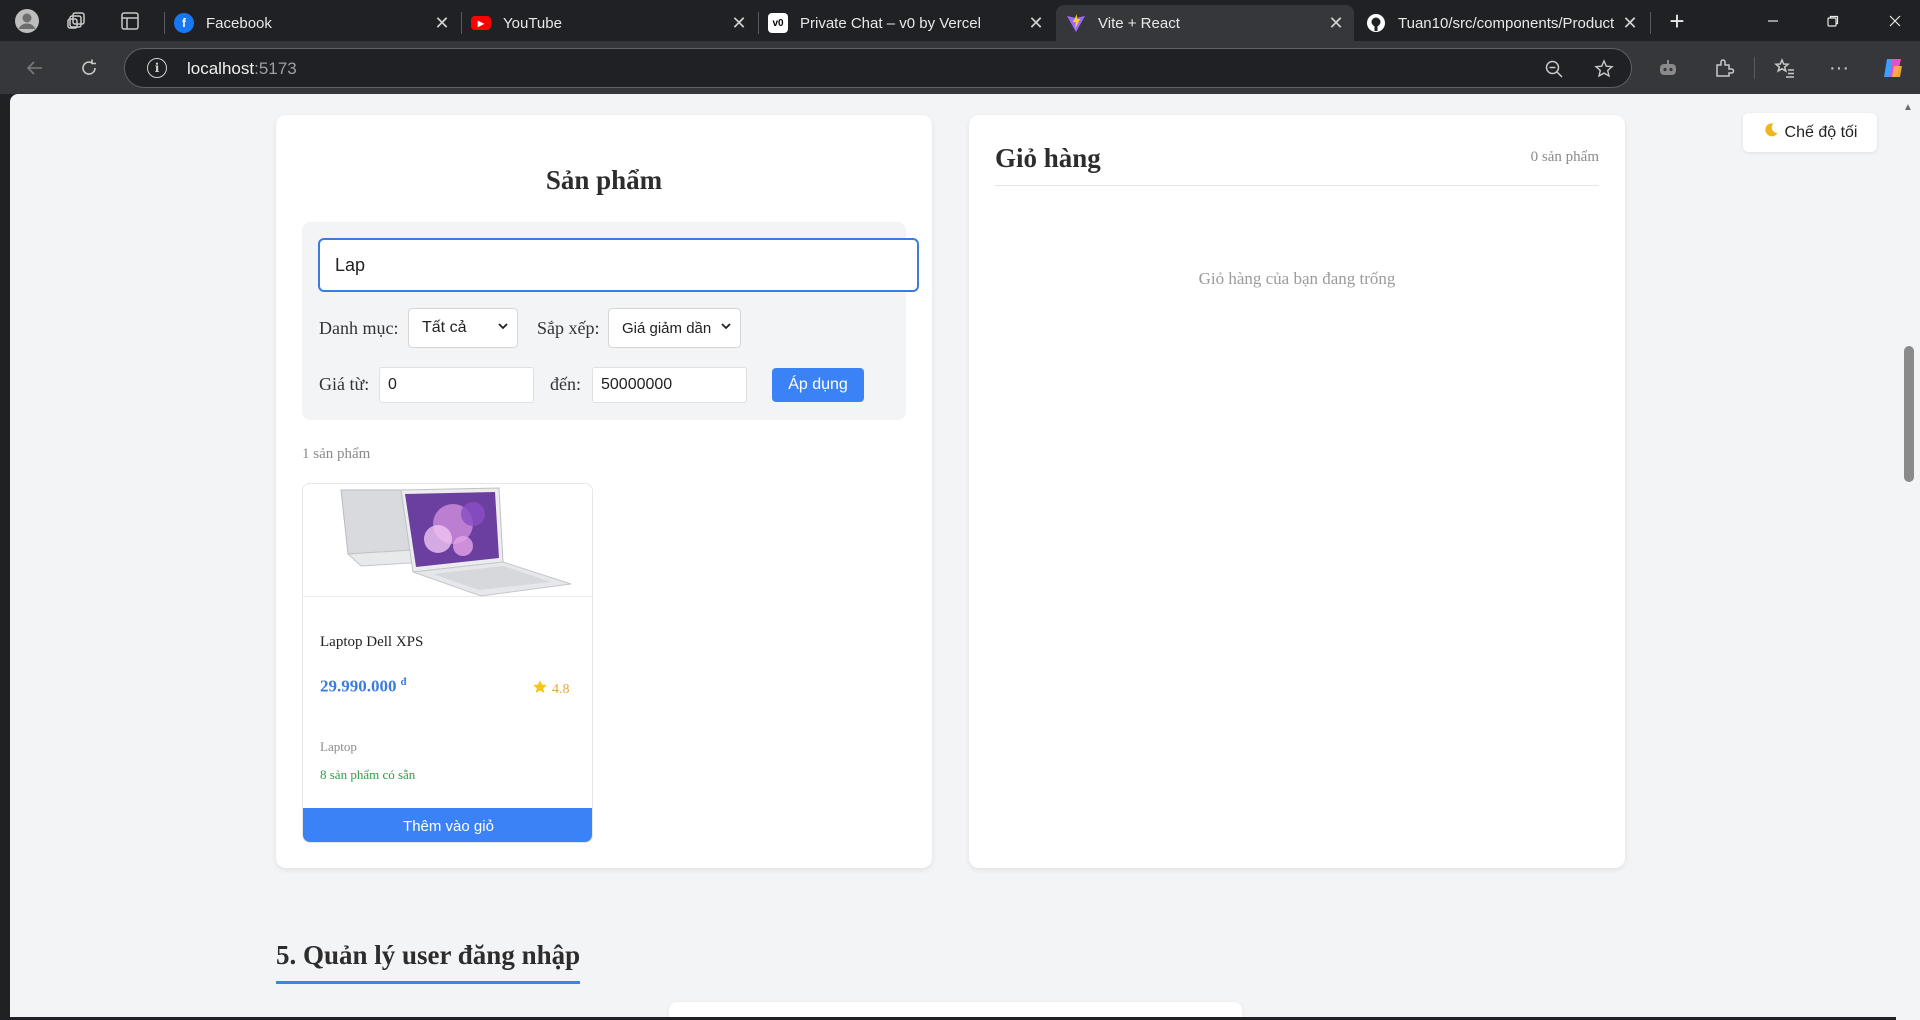 This screenshot has width=1920, height=1020. What do you see at coordinates (338, 746) in the screenshot?
I see `product-category: Laptop` at bounding box center [338, 746].